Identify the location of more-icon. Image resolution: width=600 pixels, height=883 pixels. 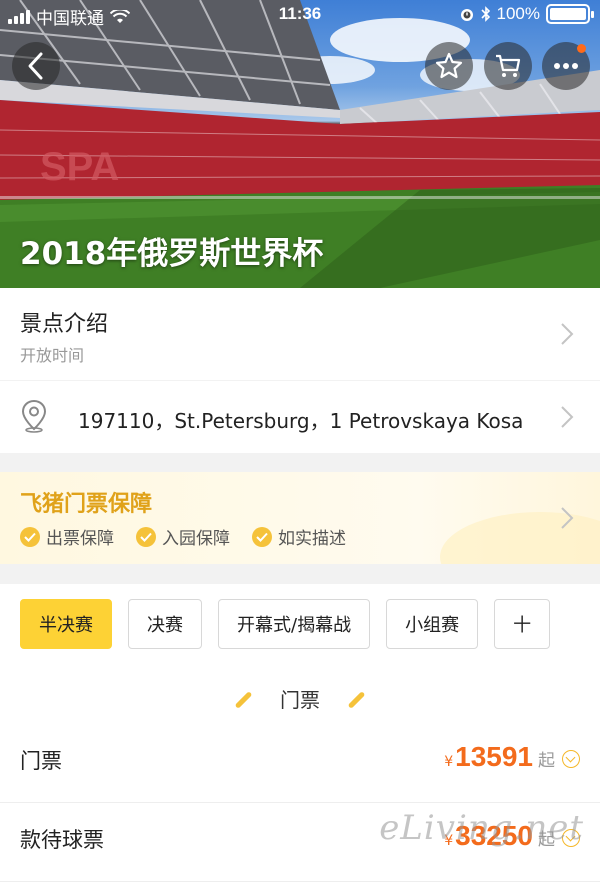
(566, 66).